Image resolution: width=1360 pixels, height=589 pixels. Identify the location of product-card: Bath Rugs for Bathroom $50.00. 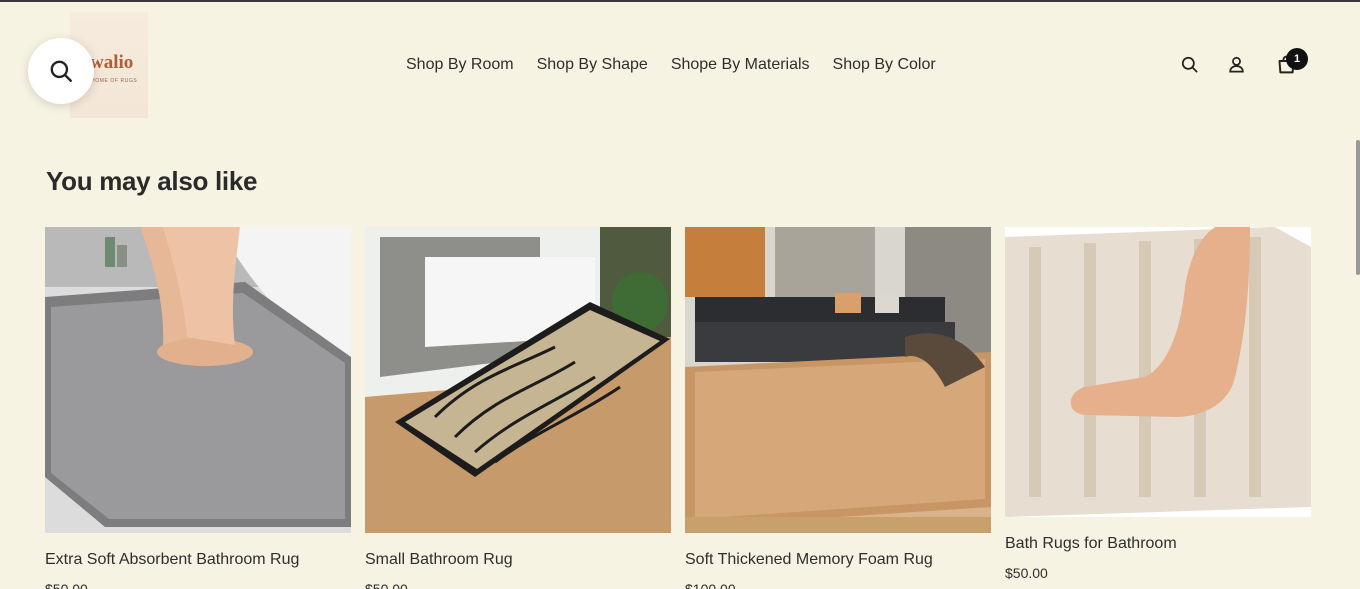
(1158, 404).